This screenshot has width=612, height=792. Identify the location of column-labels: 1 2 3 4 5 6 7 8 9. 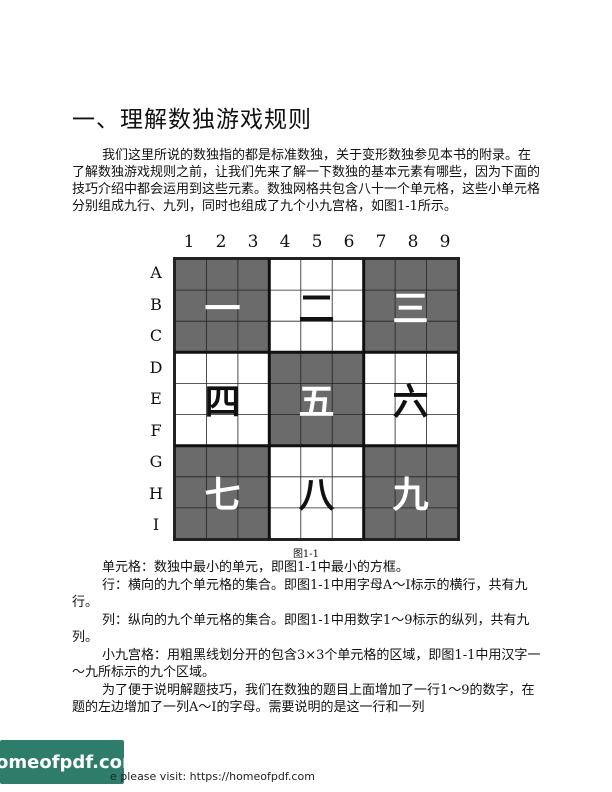
(317, 243).